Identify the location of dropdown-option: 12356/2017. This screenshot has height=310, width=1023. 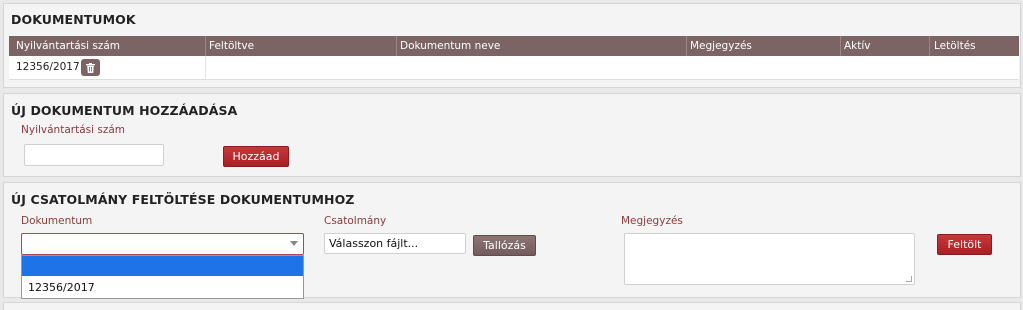
(61, 287).